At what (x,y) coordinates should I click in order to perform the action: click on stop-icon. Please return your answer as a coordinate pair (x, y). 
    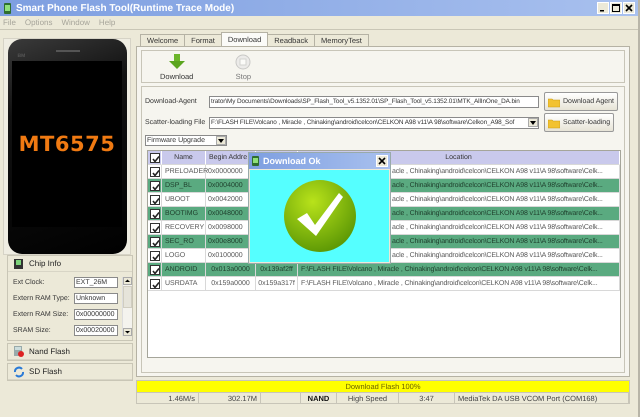
    Looking at the image, I should click on (243, 61).